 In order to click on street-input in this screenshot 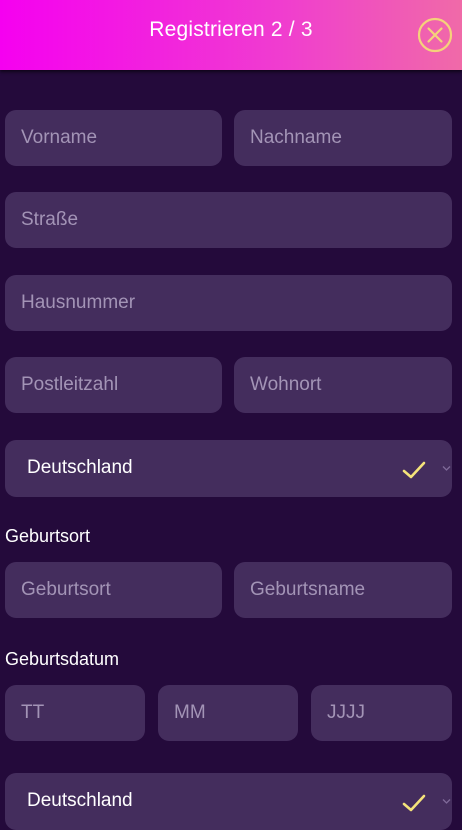, I will do `click(228, 220)`.